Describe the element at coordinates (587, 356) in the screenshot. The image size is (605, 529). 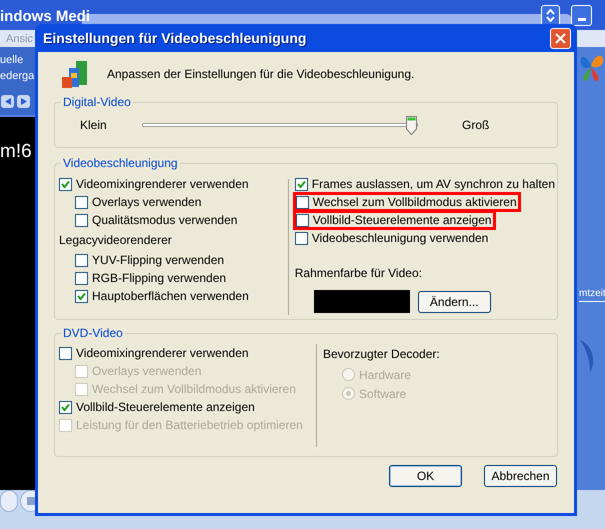
I see `swoosh-icon` at that location.